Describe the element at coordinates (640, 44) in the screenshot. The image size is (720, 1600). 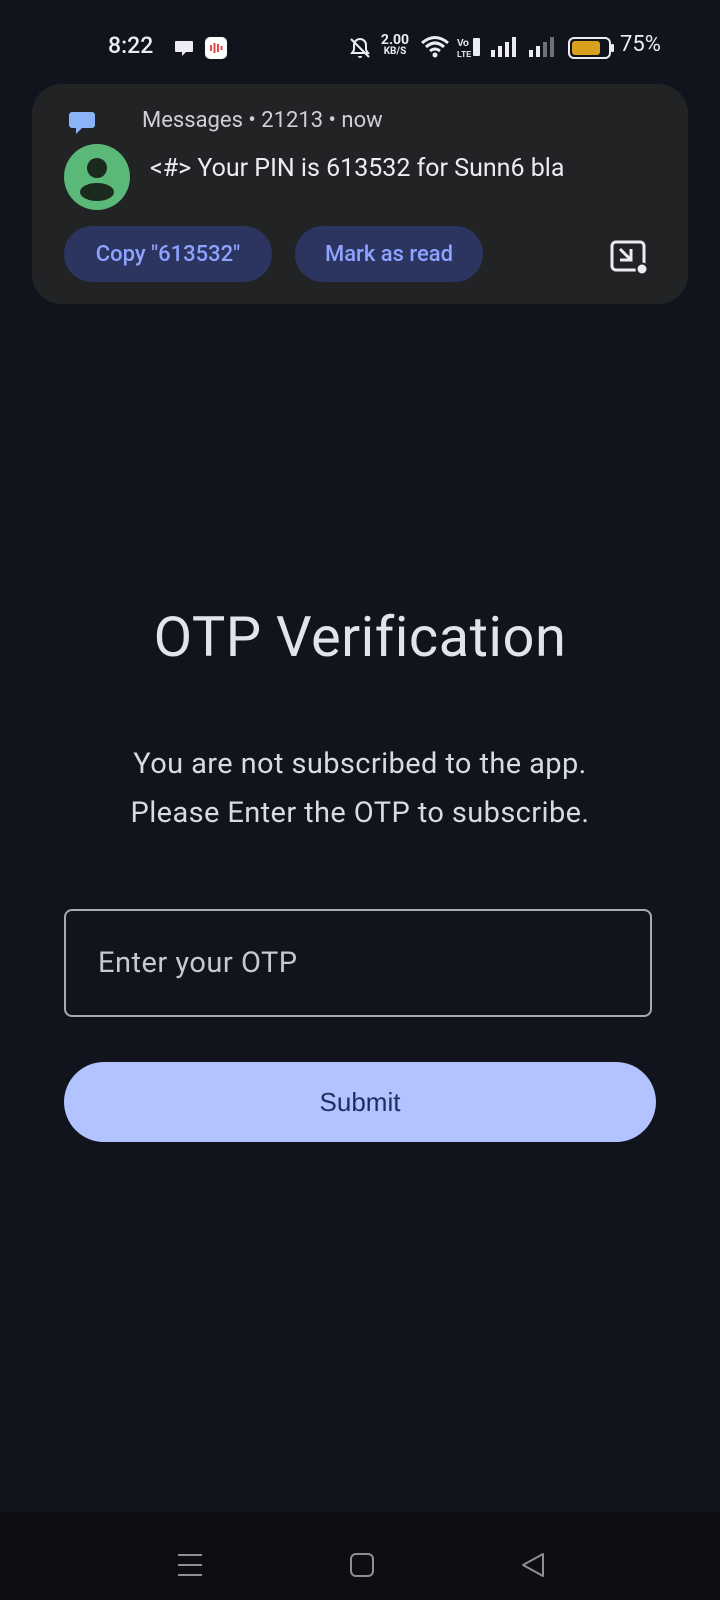
I see `battery-percent: 75%` at that location.